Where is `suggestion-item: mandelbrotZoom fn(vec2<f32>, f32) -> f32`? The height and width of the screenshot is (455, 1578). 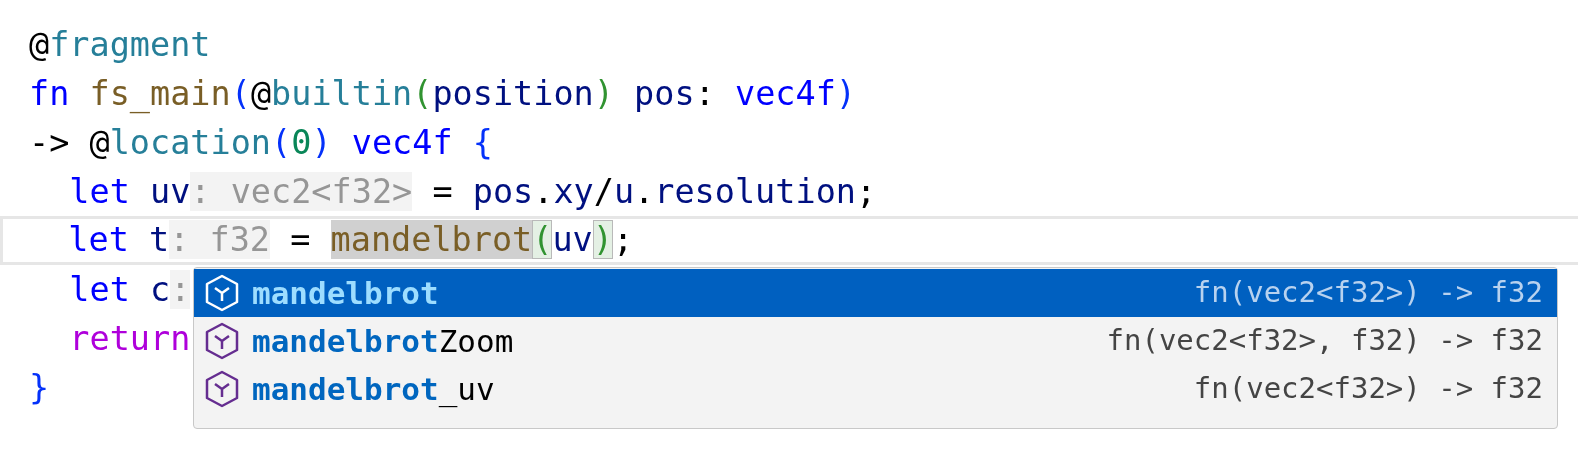
suggestion-item: mandelbrotZoom fn(vec2<f32>, f32) -> f32 is located at coordinates (875, 341).